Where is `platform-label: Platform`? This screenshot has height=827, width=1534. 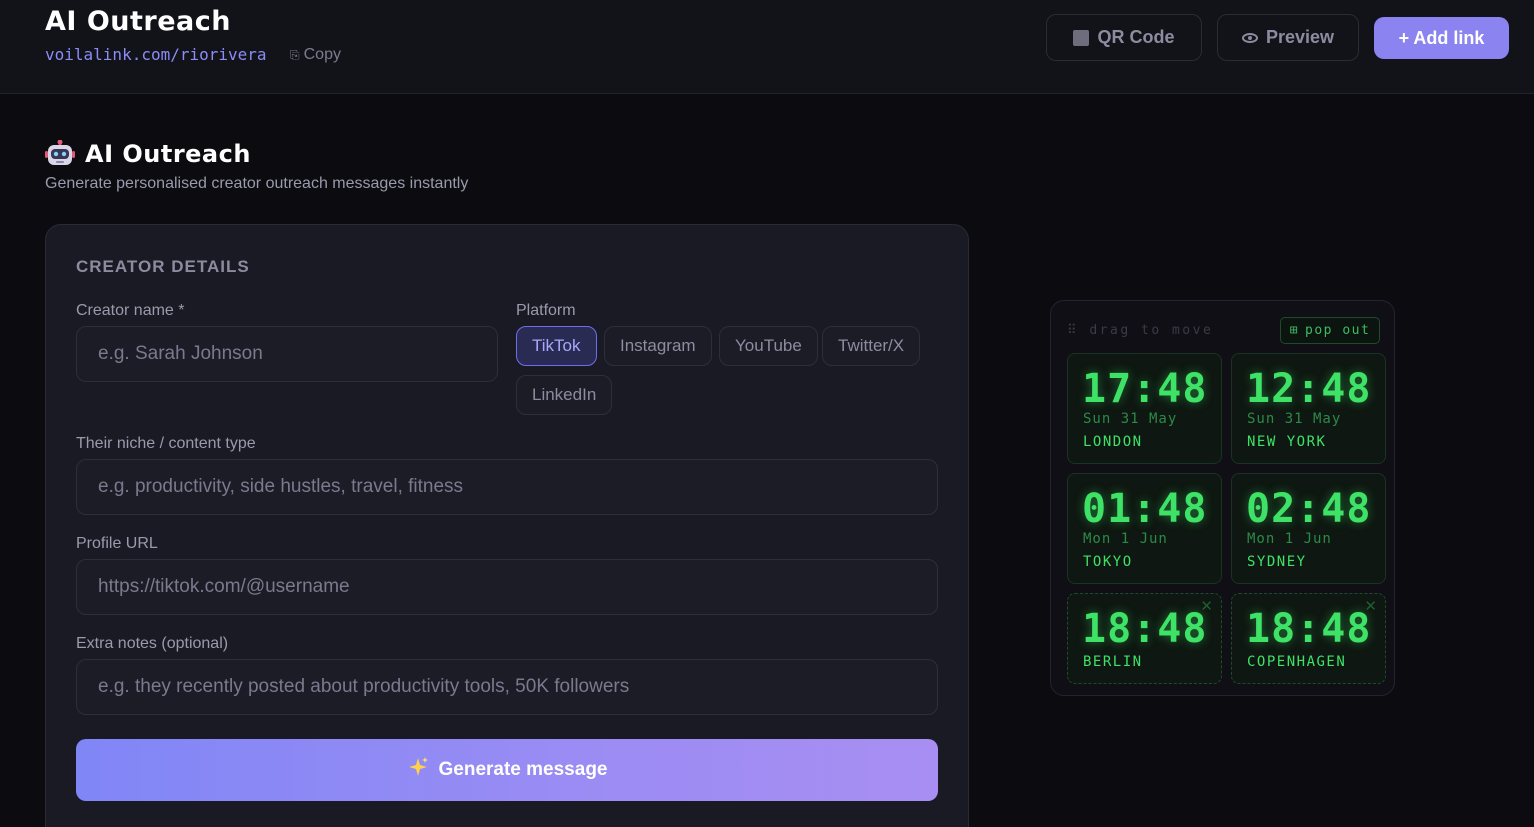 platform-label: Platform is located at coordinates (546, 310).